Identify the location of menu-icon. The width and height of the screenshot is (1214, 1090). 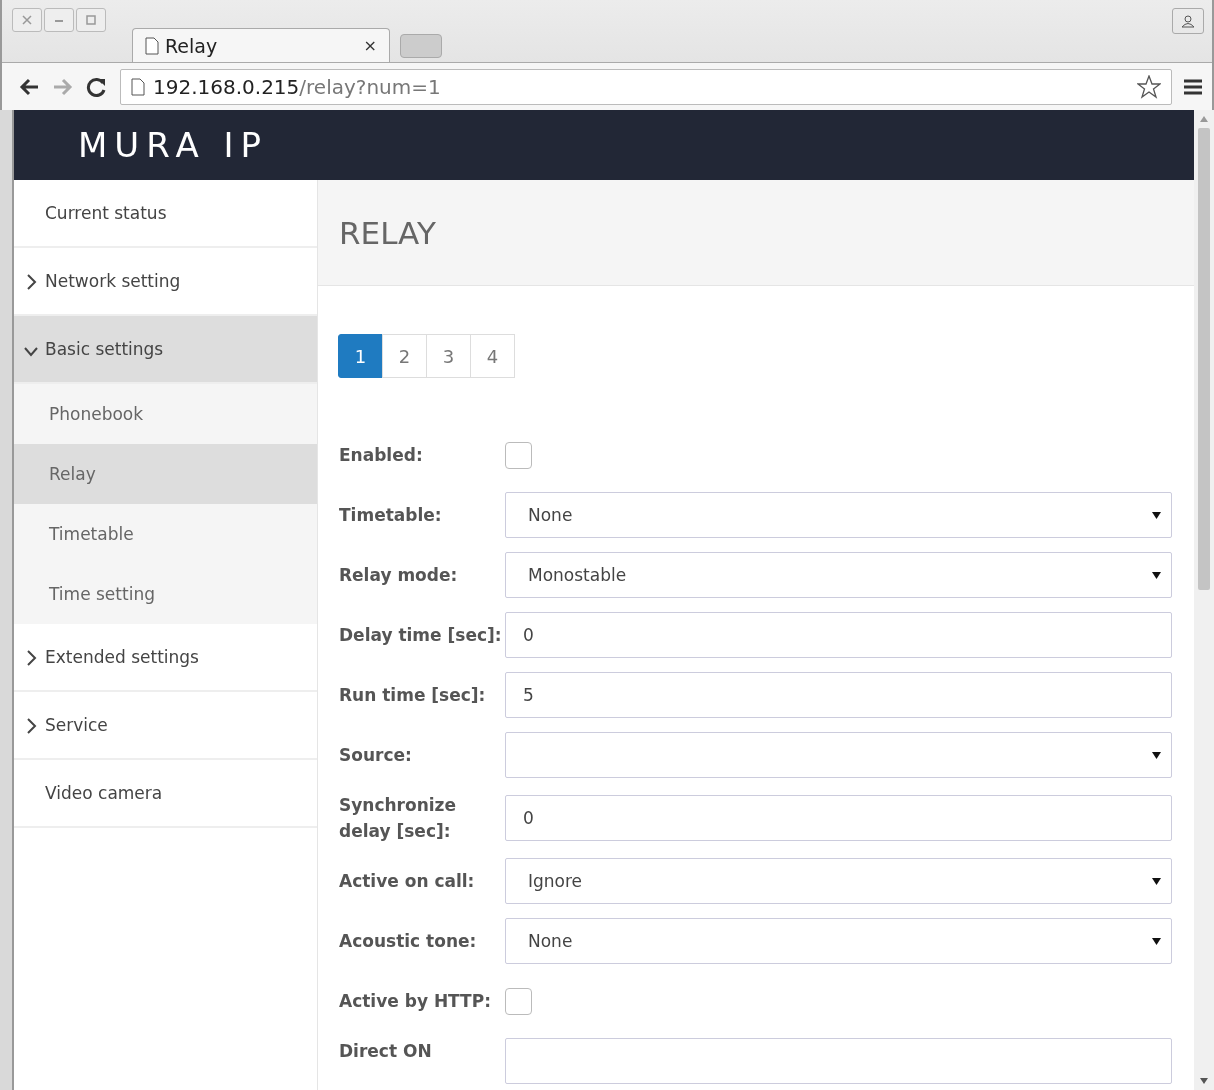
(1193, 86).